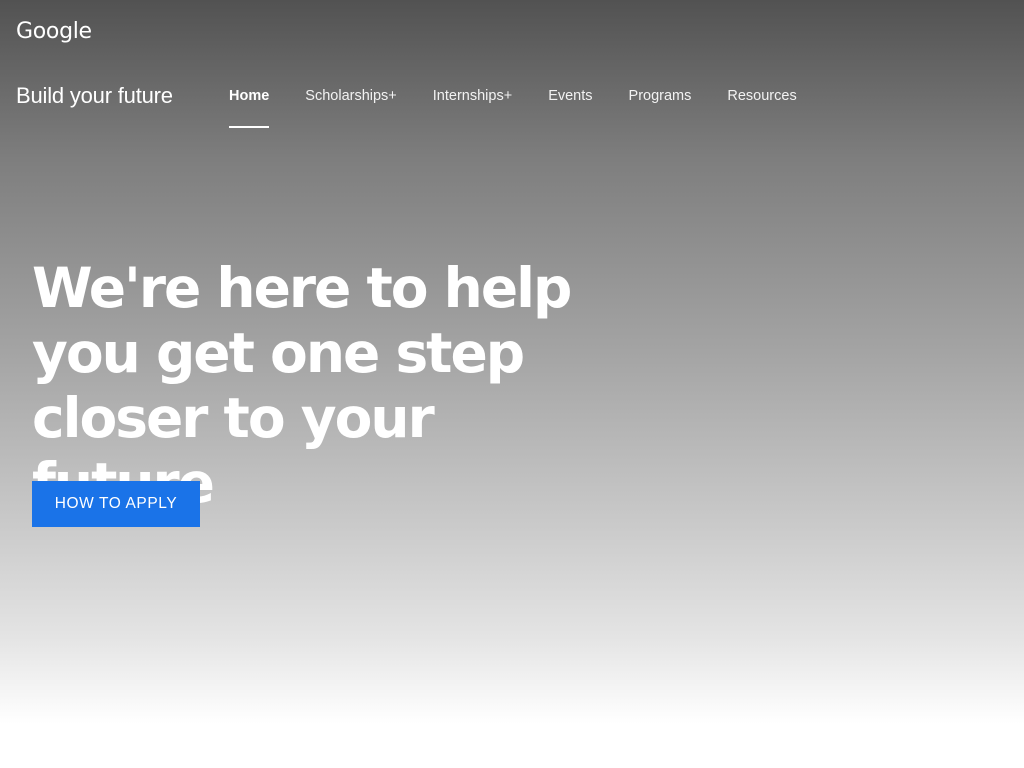  What do you see at coordinates (54, 32) in the screenshot?
I see `google-logo: Google` at bounding box center [54, 32].